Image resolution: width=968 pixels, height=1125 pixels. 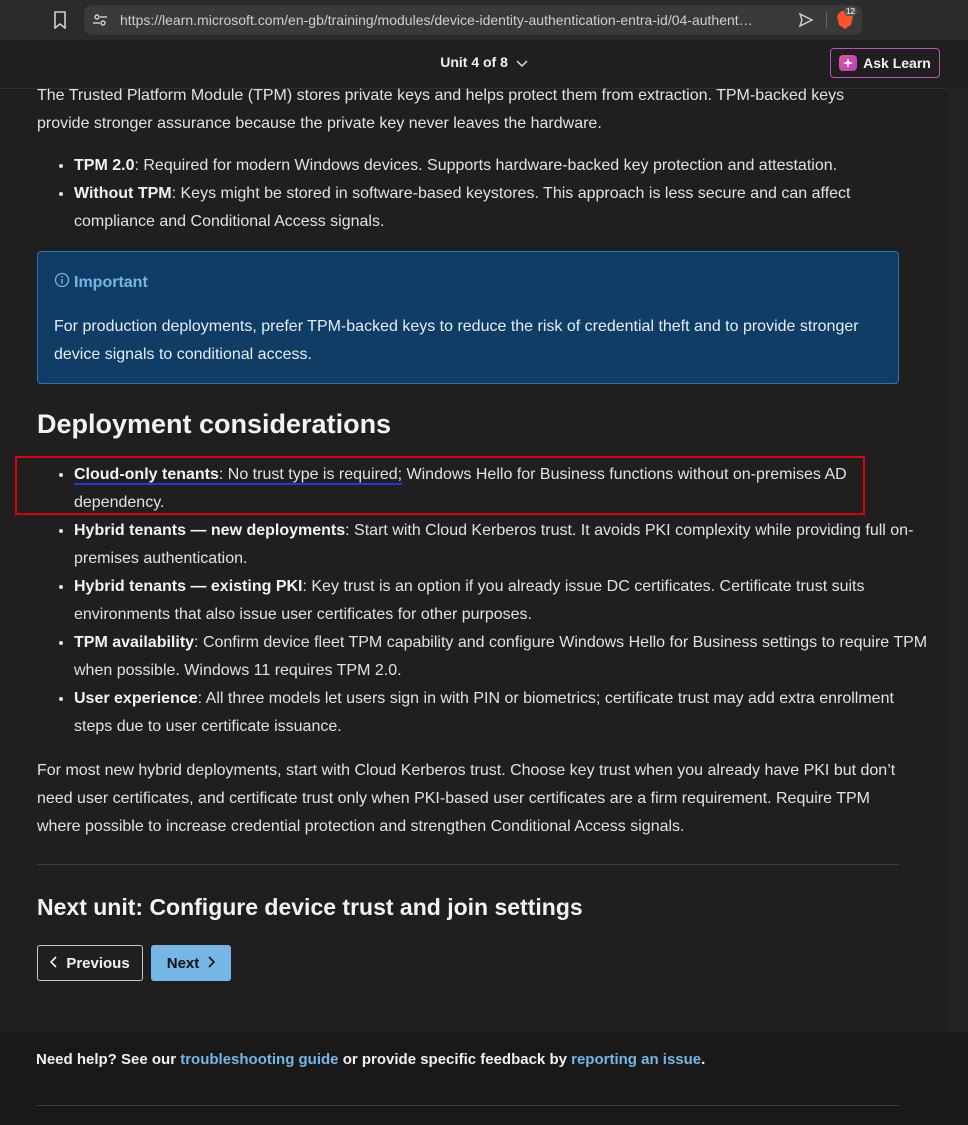 I want to click on ask-learn-label: Ask Learn, so click(x=897, y=63).